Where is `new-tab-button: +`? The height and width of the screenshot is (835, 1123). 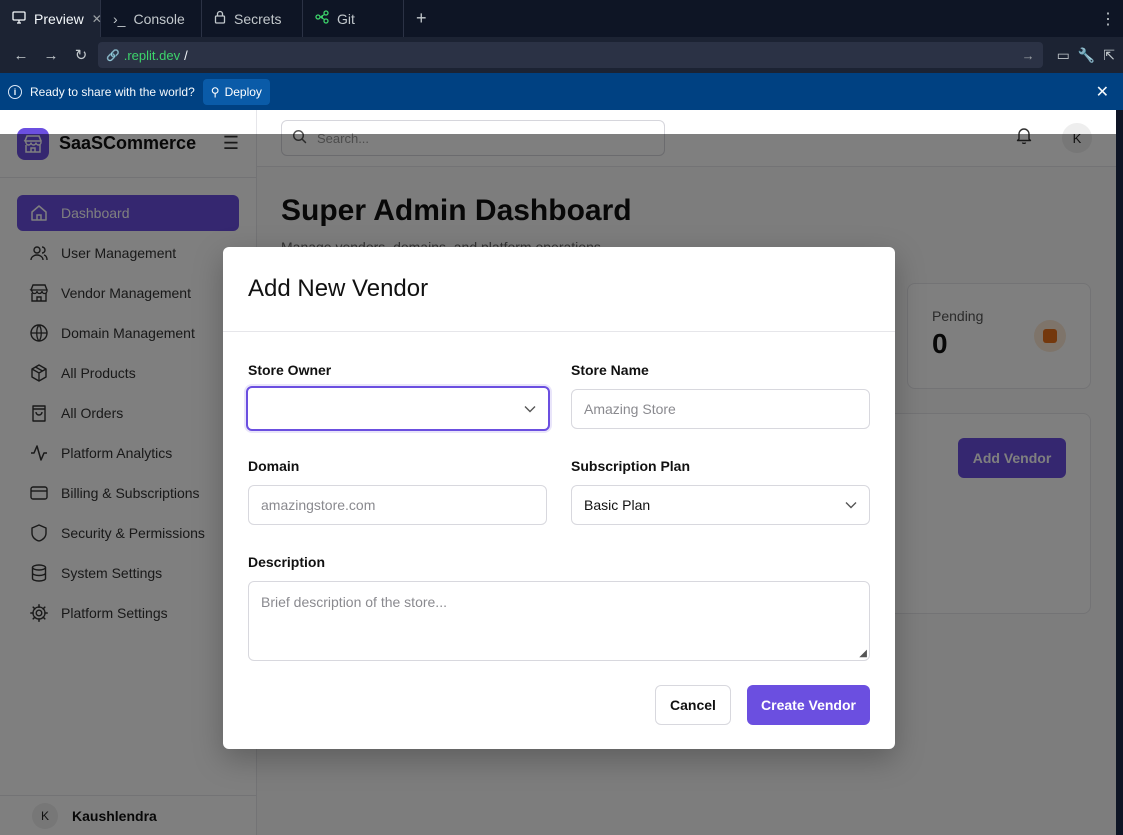
new-tab-button: + is located at coordinates (421, 18).